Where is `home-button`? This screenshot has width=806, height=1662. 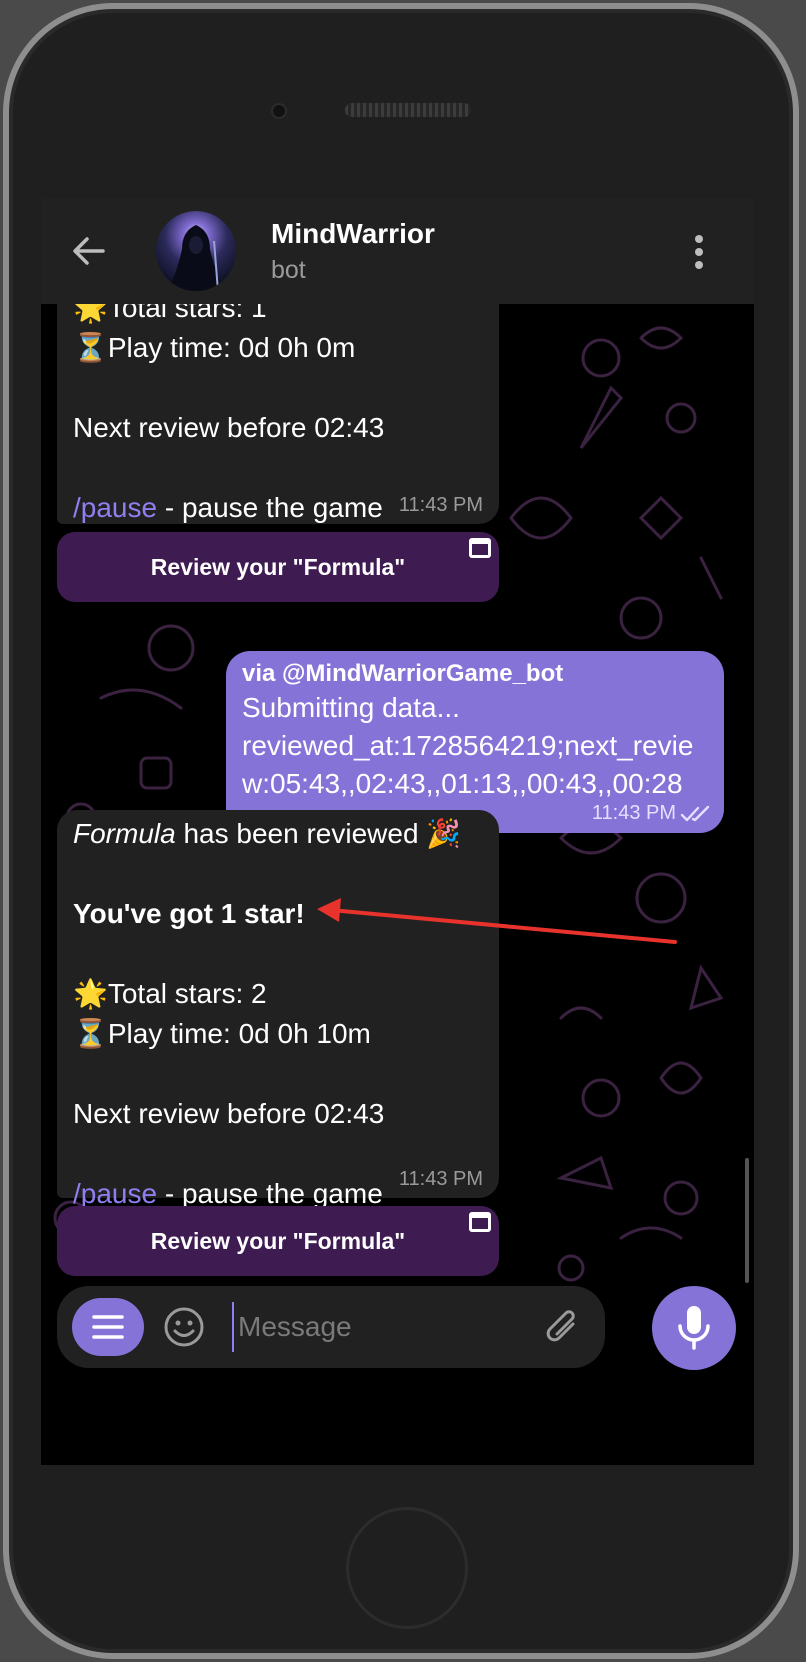 home-button is located at coordinates (407, 1568).